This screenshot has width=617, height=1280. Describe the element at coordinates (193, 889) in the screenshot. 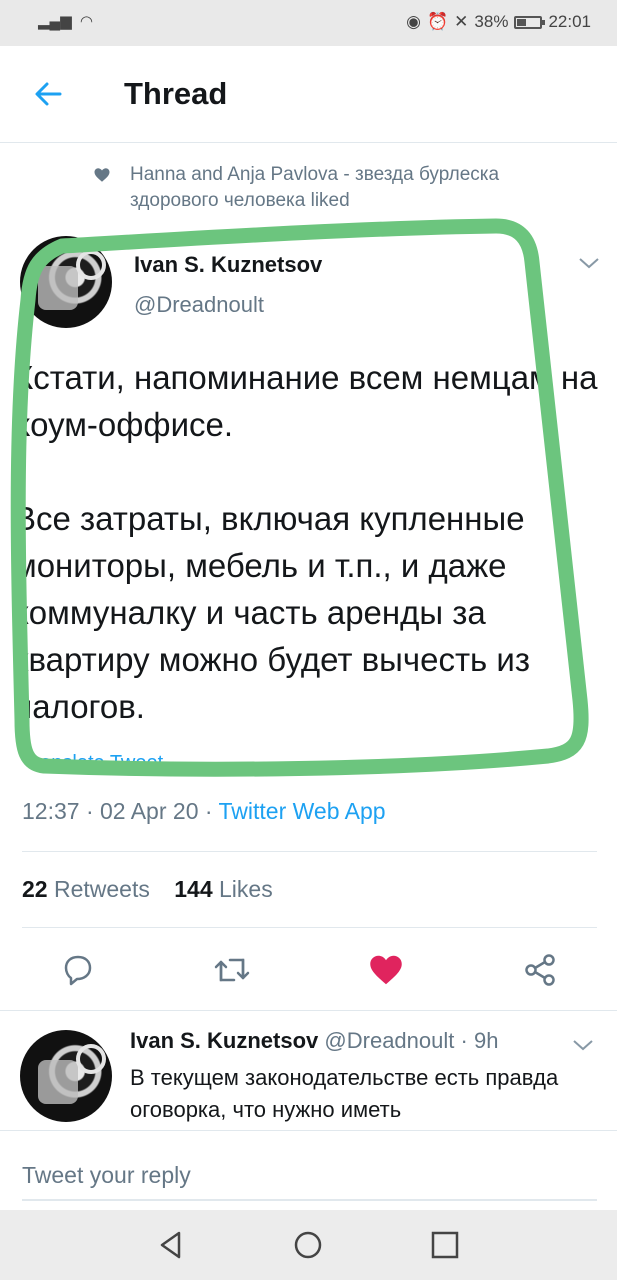

I see `likes-count: 144` at that location.